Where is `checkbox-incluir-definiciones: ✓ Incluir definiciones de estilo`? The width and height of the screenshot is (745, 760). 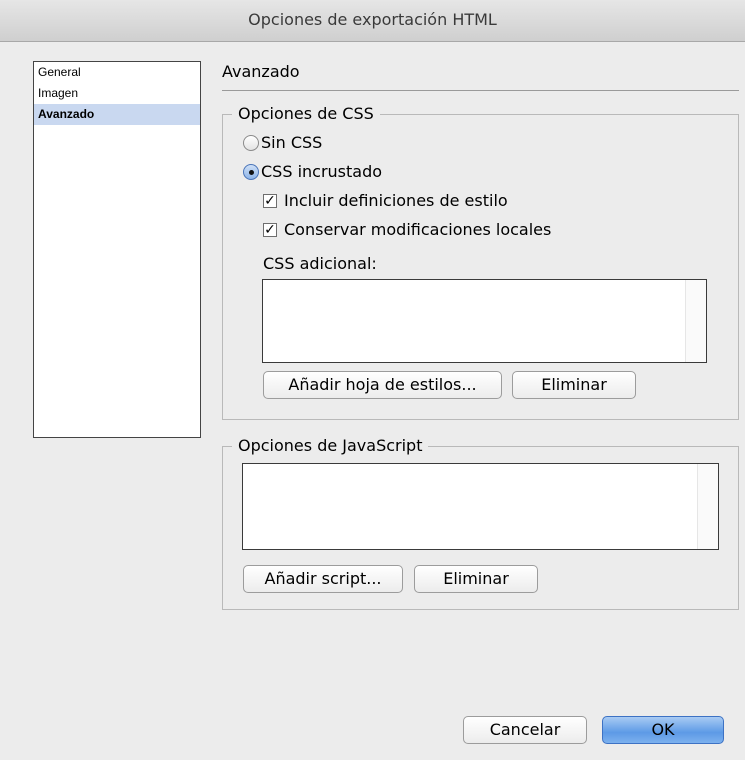
checkbox-incluir-definiciones: ✓ Incluir definiciones de estilo is located at coordinates (385, 200).